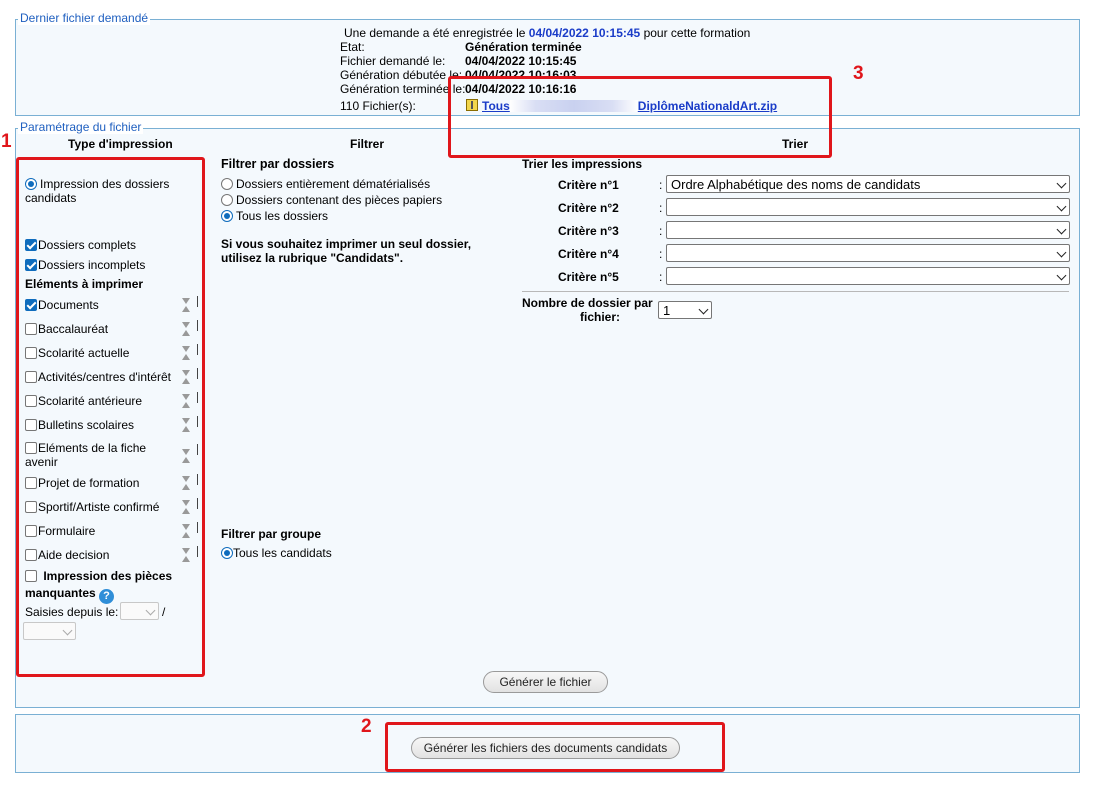  What do you see at coordinates (333, 184) in the screenshot?
I see `folder-filter-label: Dossiers entièrement dématérialisés` at bounding box center [333, 184].